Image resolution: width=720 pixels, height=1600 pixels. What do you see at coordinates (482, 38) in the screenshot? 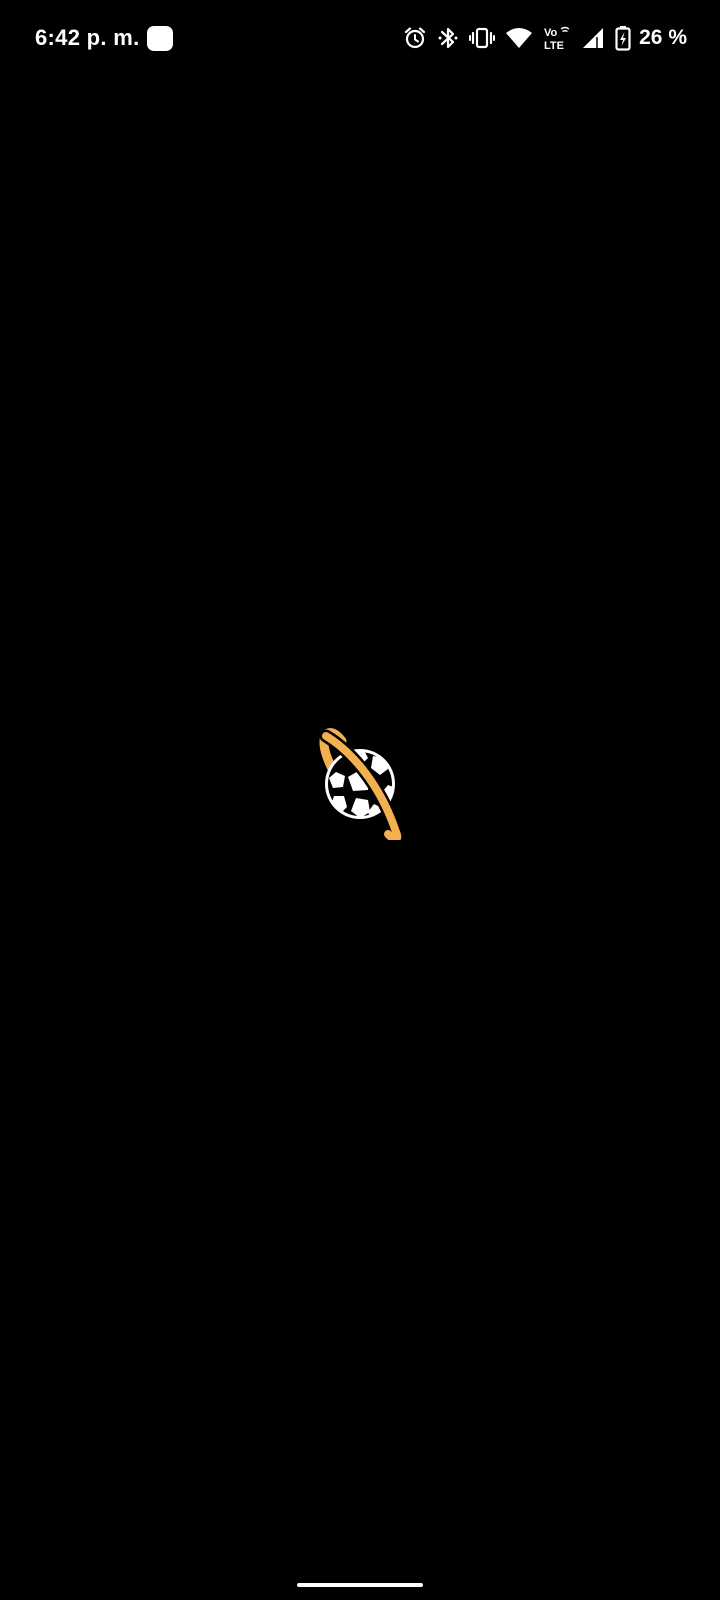
I see `vibrate-icon` at bounding box center [482, 38].